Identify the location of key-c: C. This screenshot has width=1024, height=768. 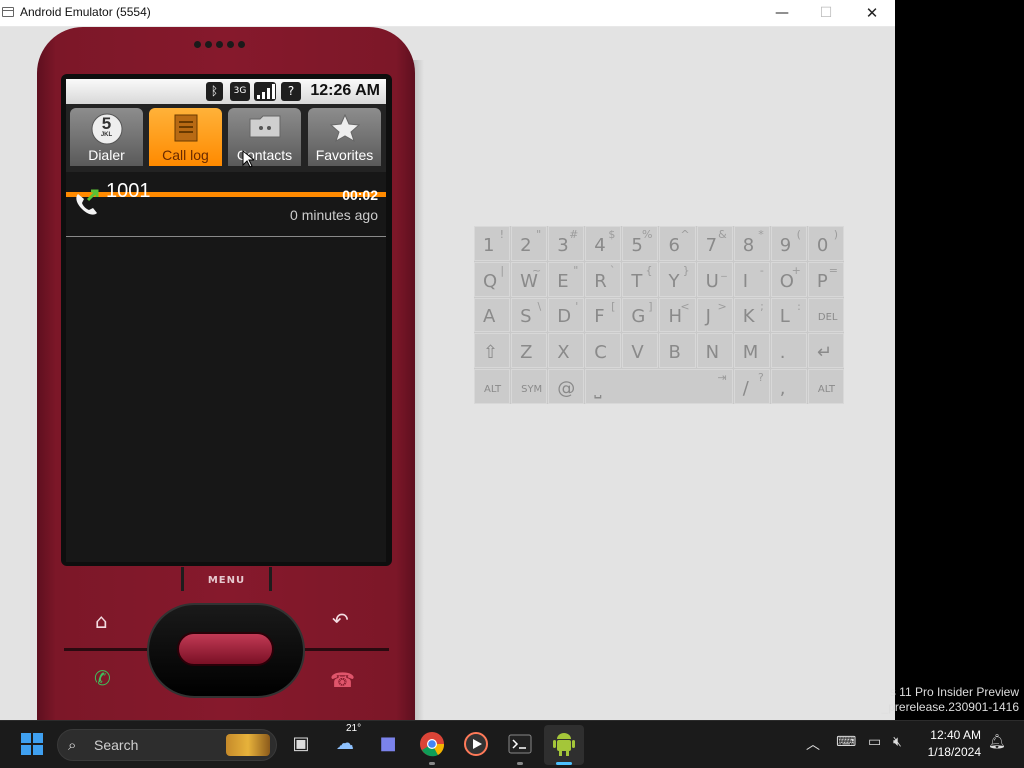
(603, 351).